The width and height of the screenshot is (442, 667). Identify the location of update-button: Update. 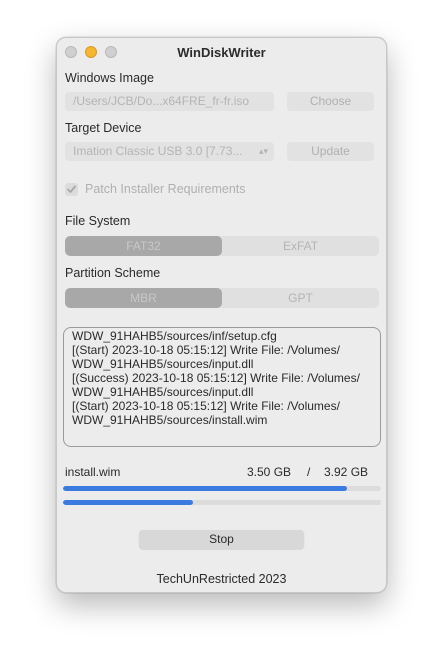
(330, 151).